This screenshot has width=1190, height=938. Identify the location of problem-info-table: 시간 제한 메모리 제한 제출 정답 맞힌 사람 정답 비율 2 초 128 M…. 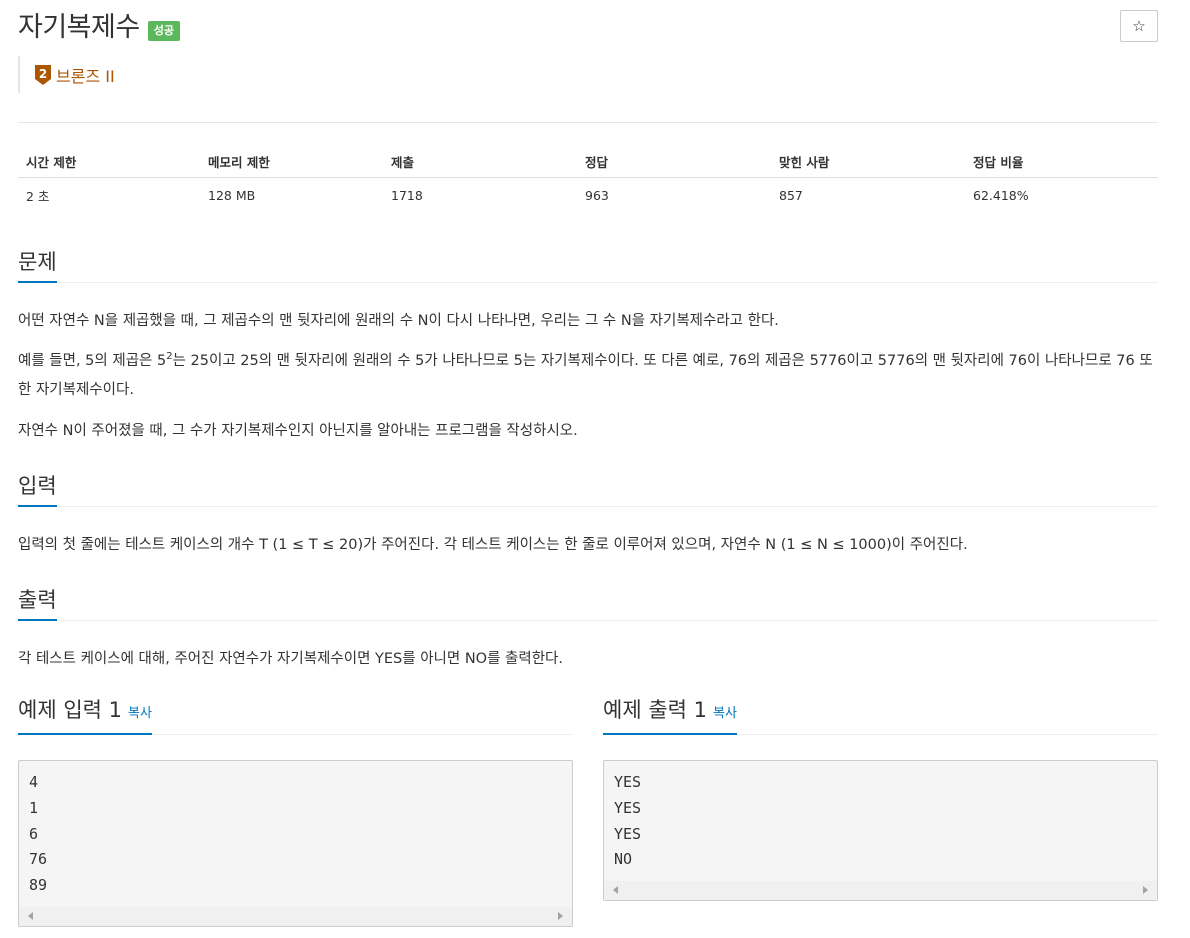
(588, 179).